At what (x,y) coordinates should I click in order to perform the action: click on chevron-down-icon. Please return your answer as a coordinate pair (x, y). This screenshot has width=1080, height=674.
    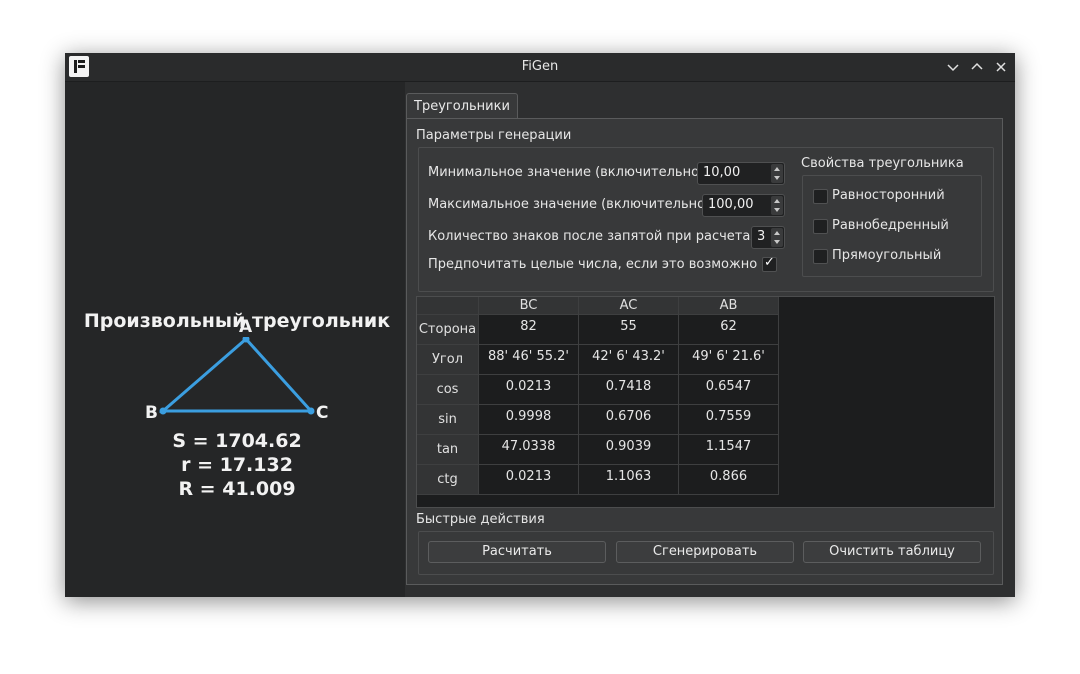
    Looking at the image, I should click on (953, 68).